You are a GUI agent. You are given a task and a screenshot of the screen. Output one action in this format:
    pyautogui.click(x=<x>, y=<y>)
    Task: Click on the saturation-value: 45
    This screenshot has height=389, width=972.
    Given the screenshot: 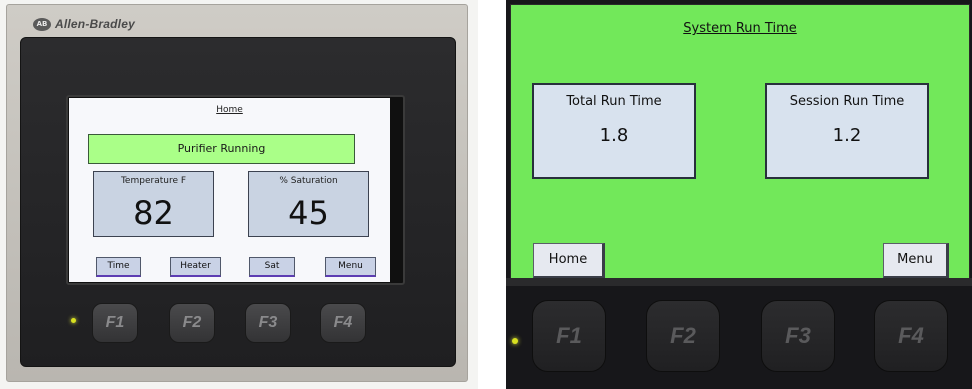 What is the action you would take?
    pyautogui.click(x=308, y=213)
    